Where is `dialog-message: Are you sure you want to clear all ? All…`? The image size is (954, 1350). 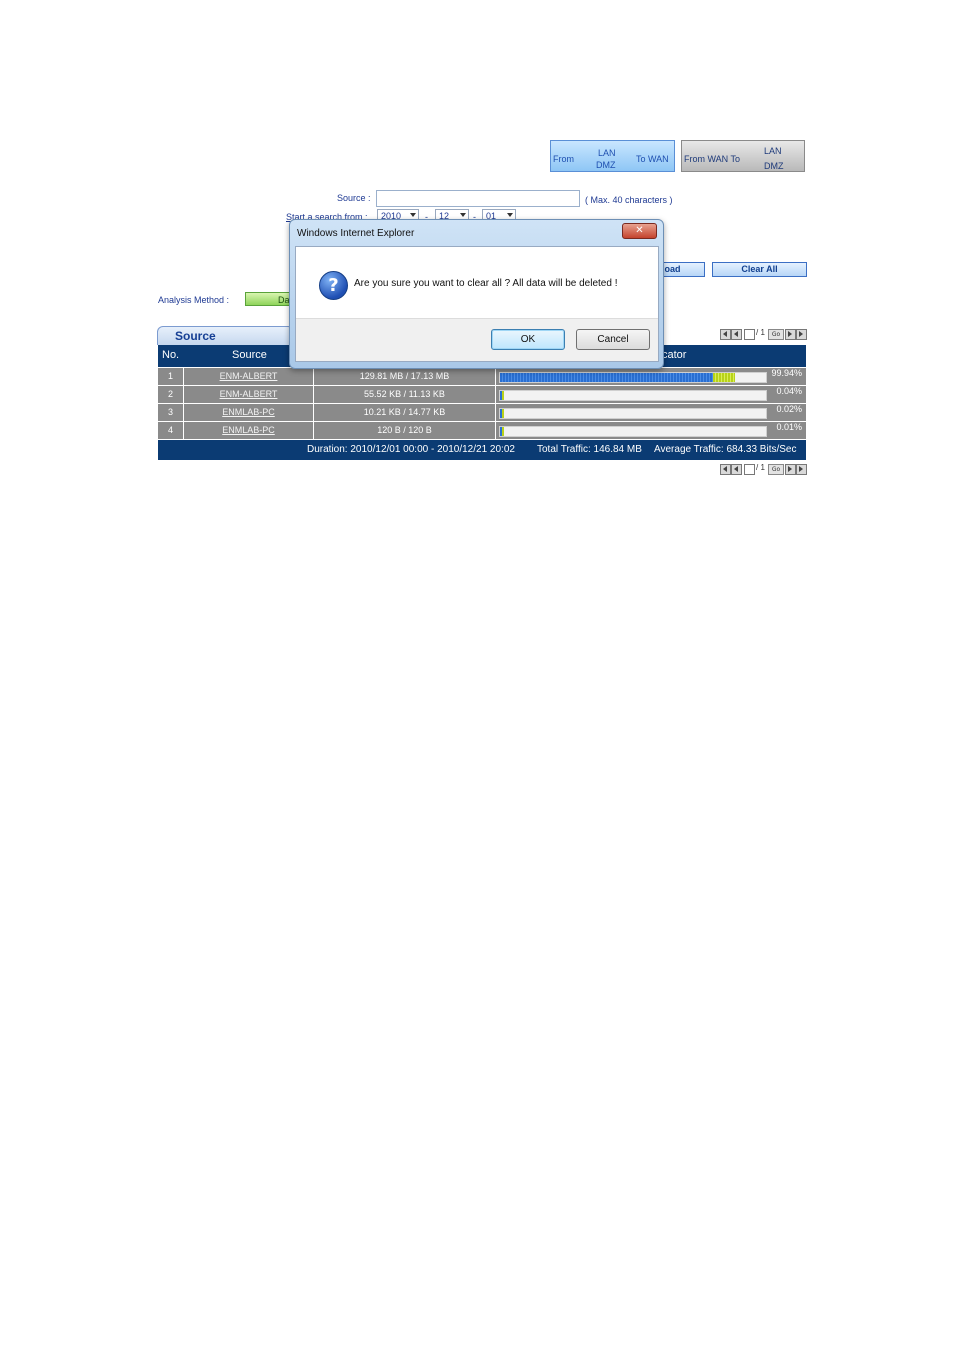
dialog-message: Are you sure you want to clear all ? All… is located at coordinates (486, 283).